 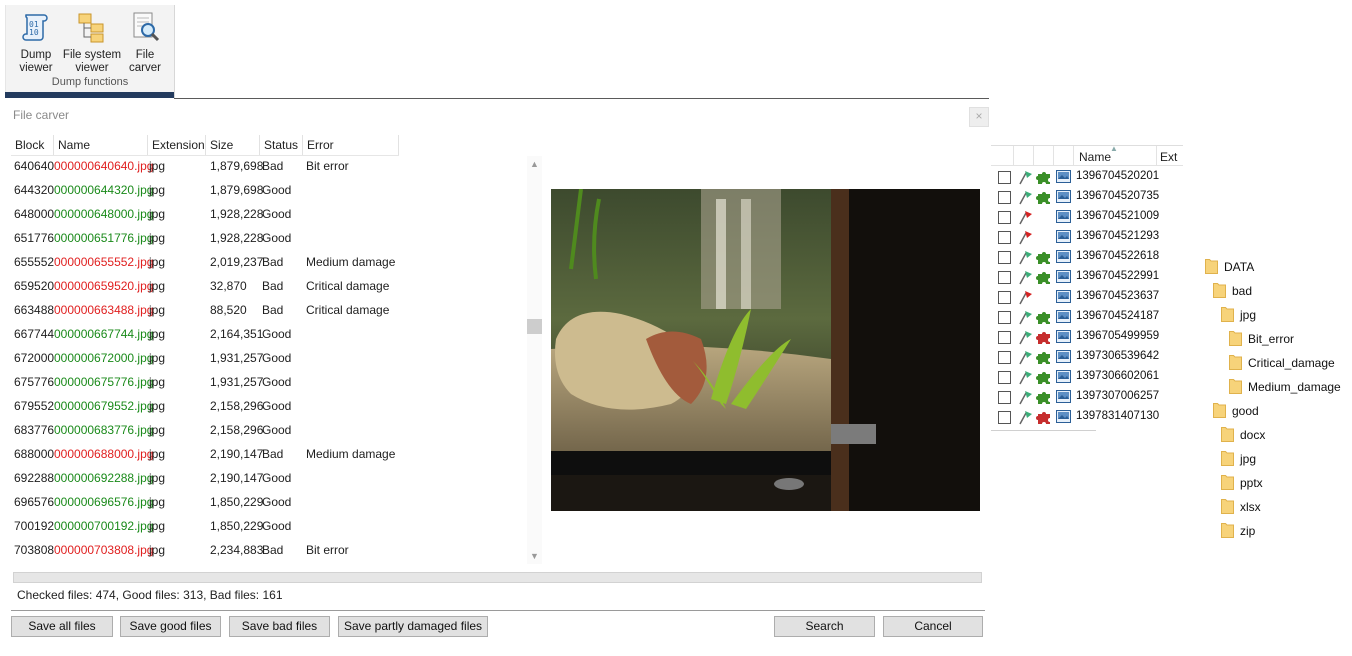 What do you see at coordinates (1095, 157) in the screenshot?
I see `file-list-name-header: Name` at bounding box center [1095, 157].